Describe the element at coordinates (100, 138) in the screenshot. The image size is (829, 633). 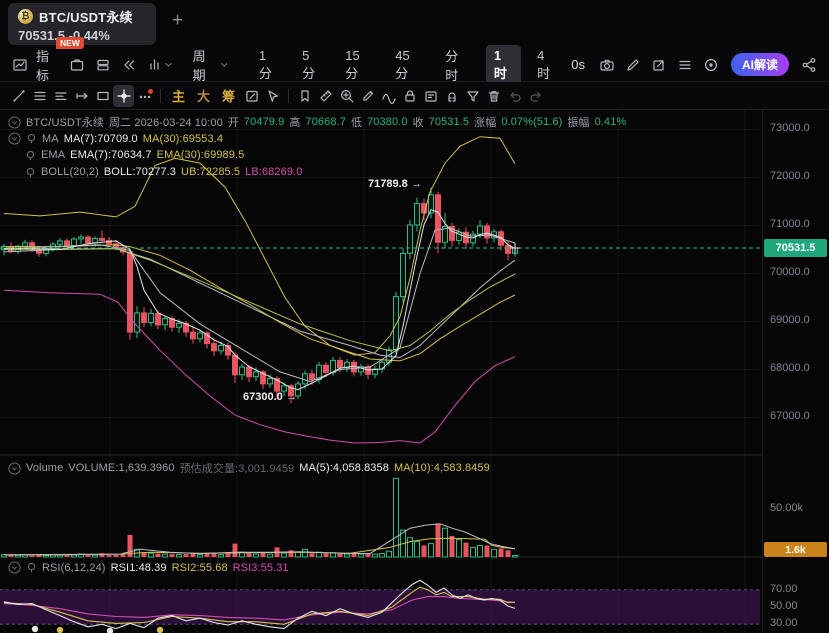
I see `ma7-value: MA(7):70709.0` at that location.